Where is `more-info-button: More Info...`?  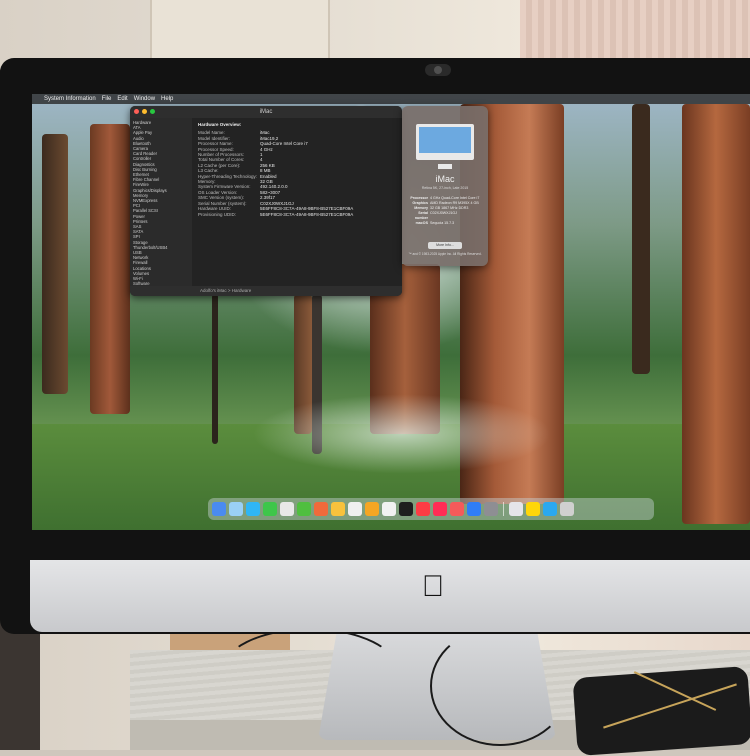 more-info-button: More Info... is located at coordinates (445, 245).